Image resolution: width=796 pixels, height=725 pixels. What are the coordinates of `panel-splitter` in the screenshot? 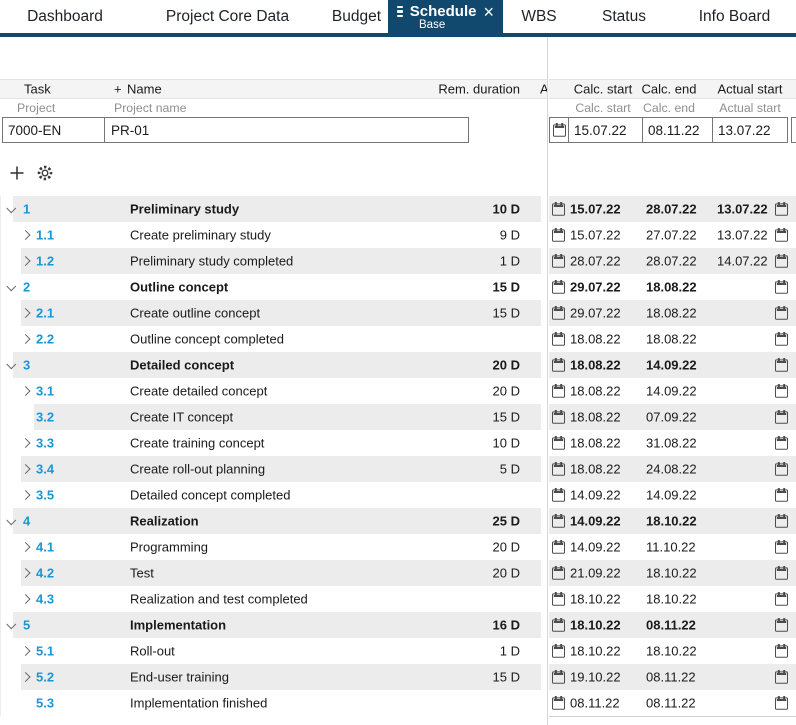 It's located at (547, 381).